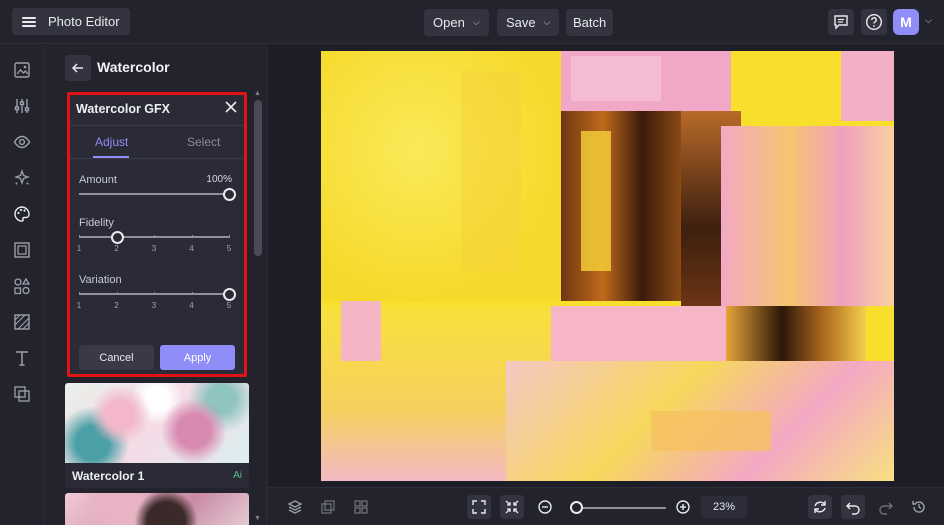 The width and height of the screenshot is (944, 525). Describe the element at coordinates (203, 142) in the screenshot. I see `tab-select: Select` at that location.